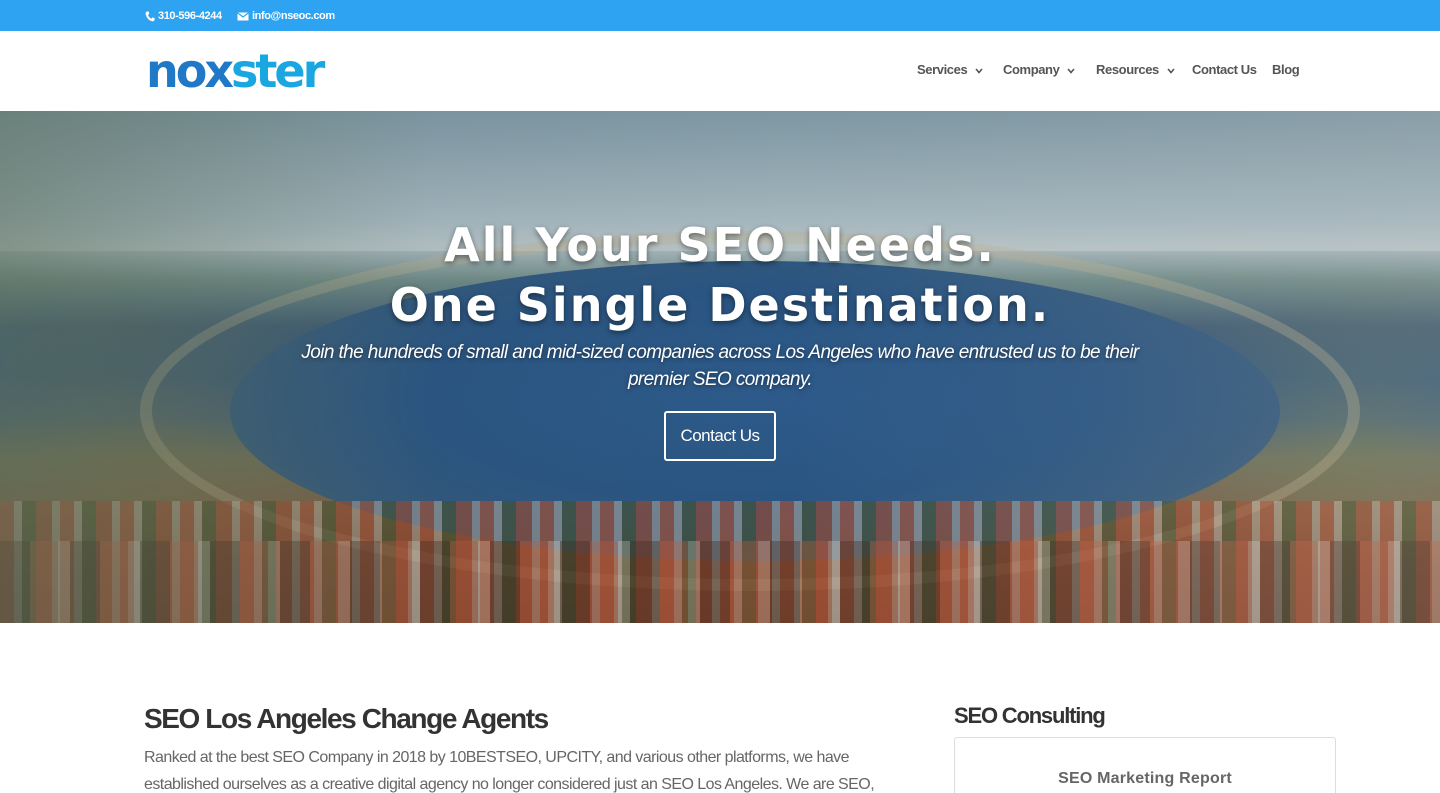  I want to click on nav-item-blog: Blog, so click(1286, 69).